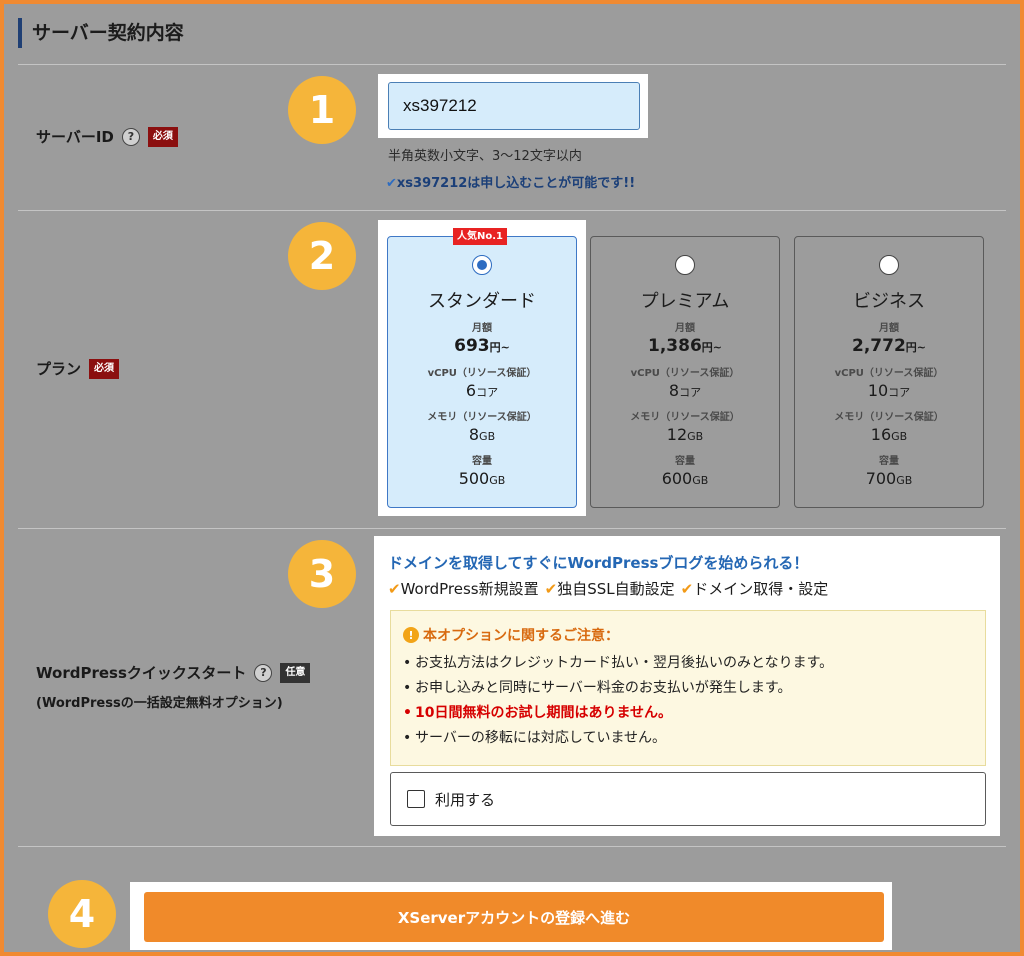 This screenshot has width=1024, height=956. What do you see at coordinates (754, 589) in the screenshot?
I see `feature-item: ✔ドメイン取得・設定` at bounding box center [754, 589].